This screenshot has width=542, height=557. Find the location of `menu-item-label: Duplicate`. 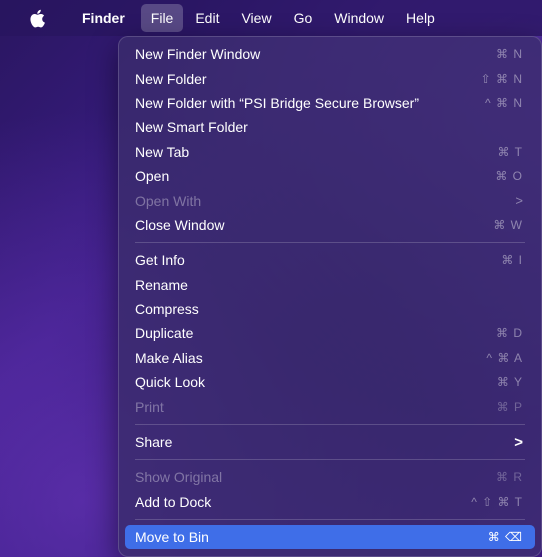

menu-item-label: Duplicate is located at coordinates (164, 333).